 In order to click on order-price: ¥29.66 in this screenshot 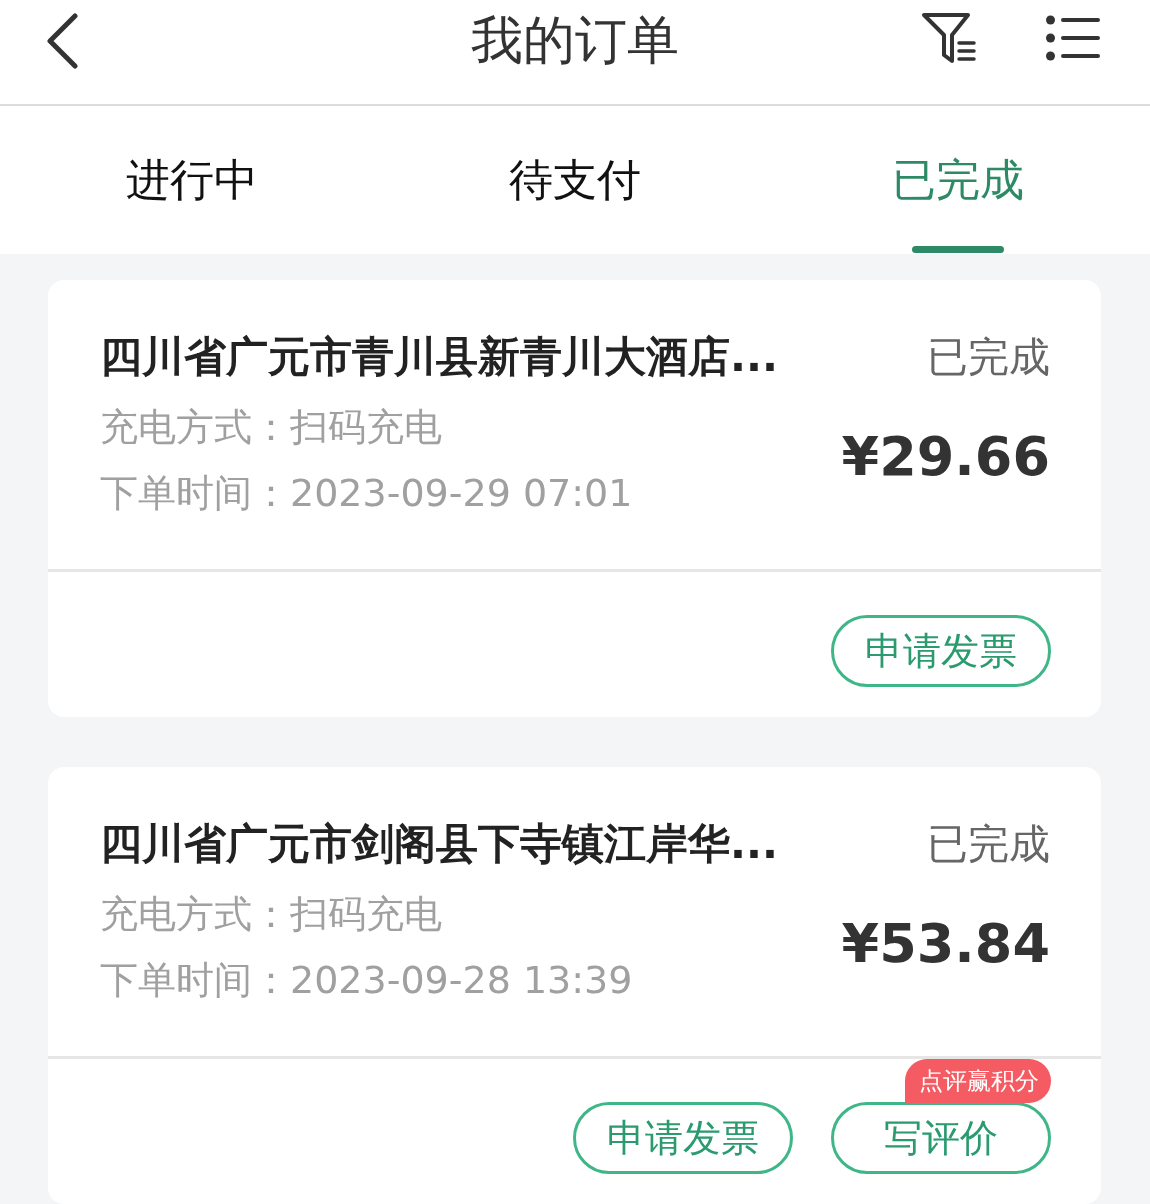, I will do `click(945, 457)`.